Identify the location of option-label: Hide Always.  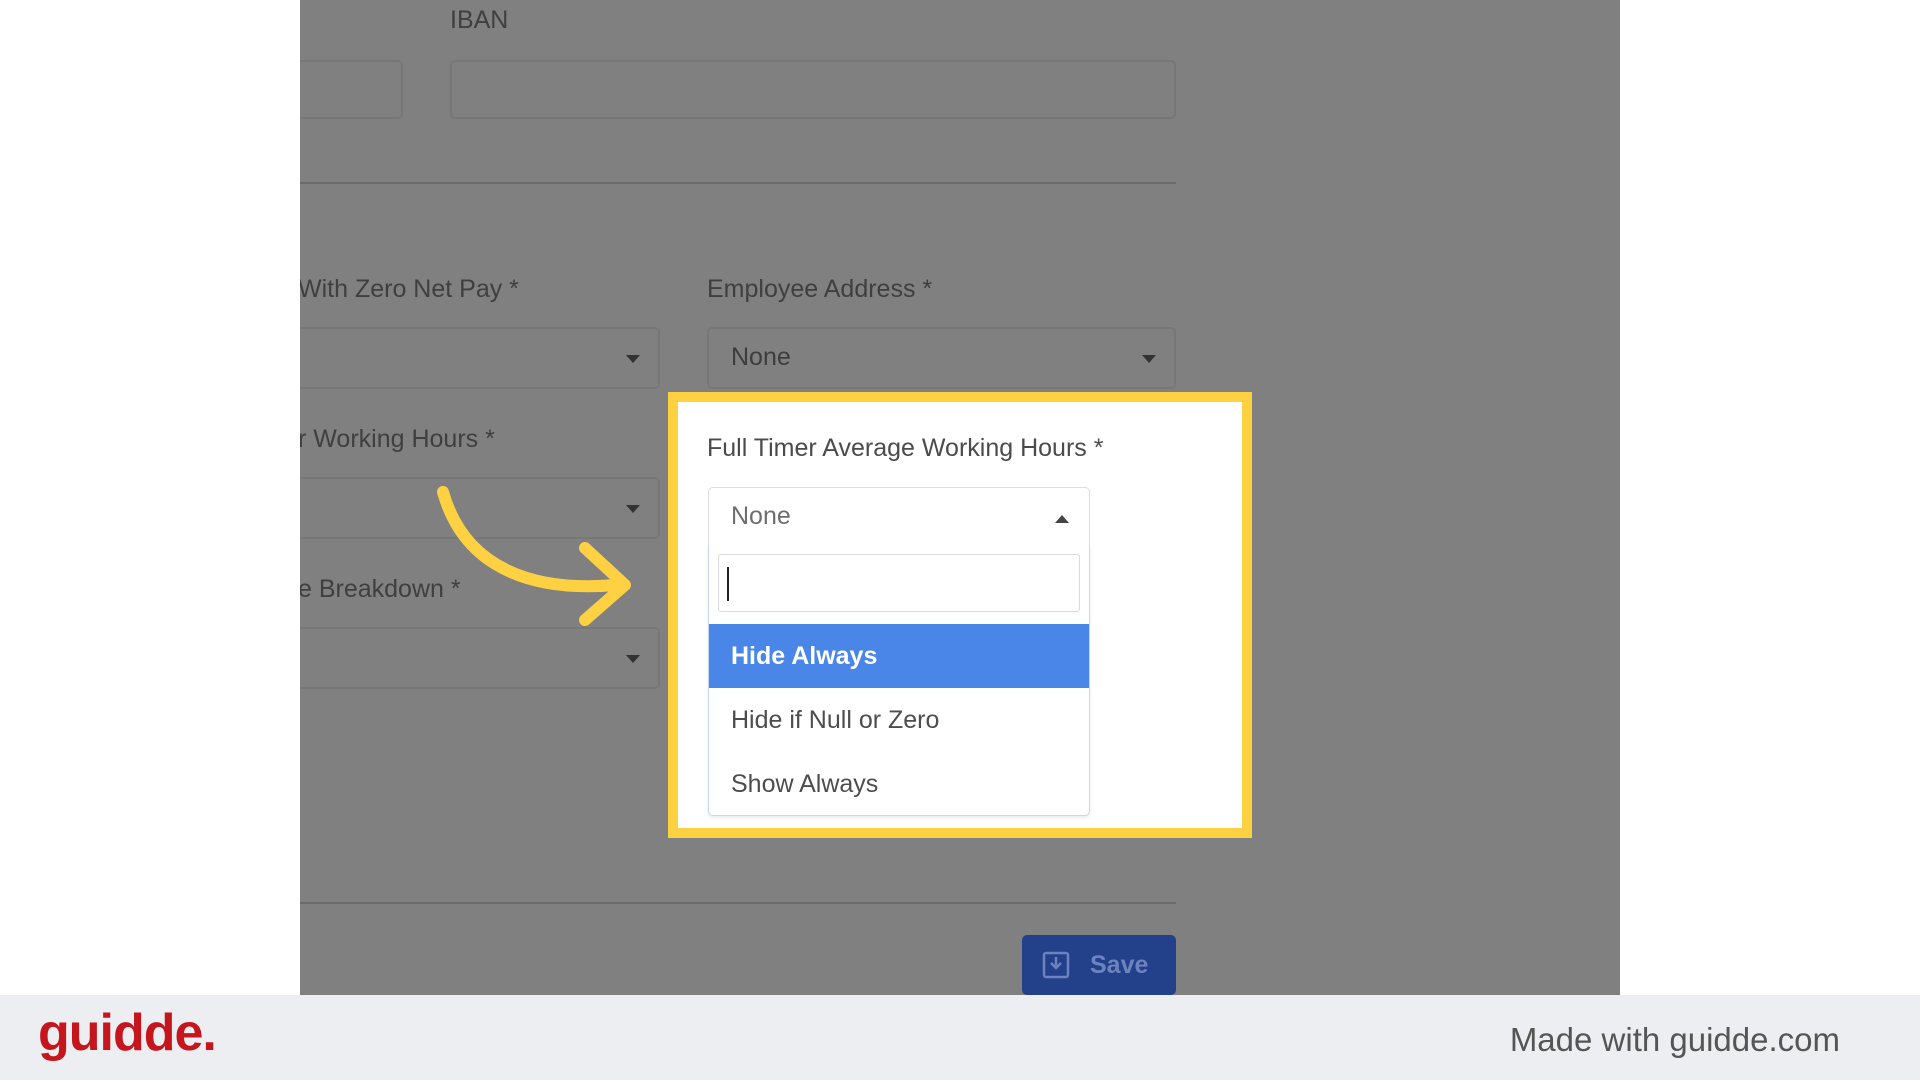
(804, 655).